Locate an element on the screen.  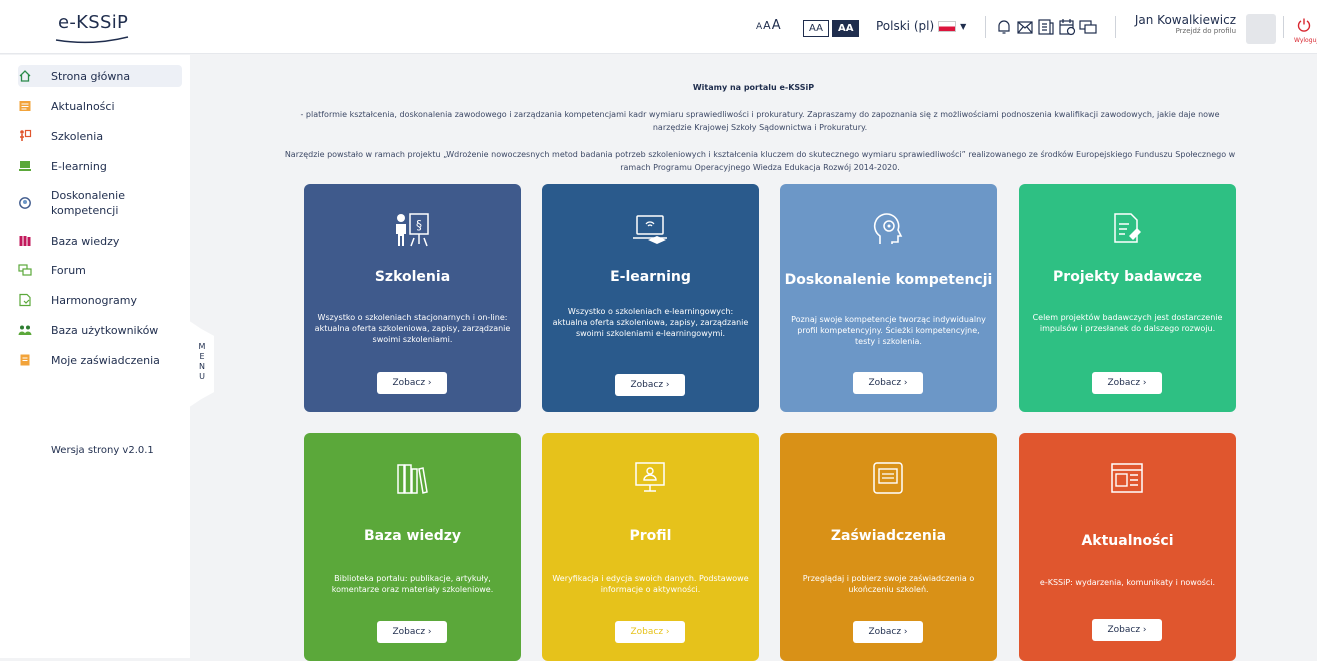
font-size-medium: A is located at coordinates (767, 25).